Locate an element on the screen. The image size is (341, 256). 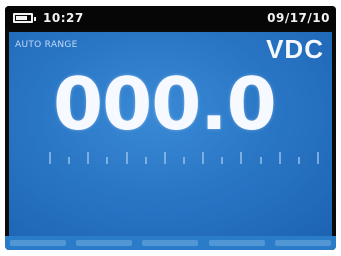
analog-bargraph is located at coordinates (184, 159).